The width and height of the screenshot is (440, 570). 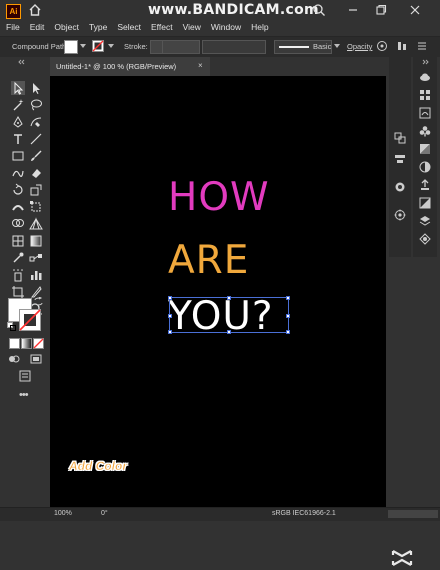 What do you see at coordinates (18, 139) in the screenshot?
I see `type-tool-icon` at bounding box center [18, 139].